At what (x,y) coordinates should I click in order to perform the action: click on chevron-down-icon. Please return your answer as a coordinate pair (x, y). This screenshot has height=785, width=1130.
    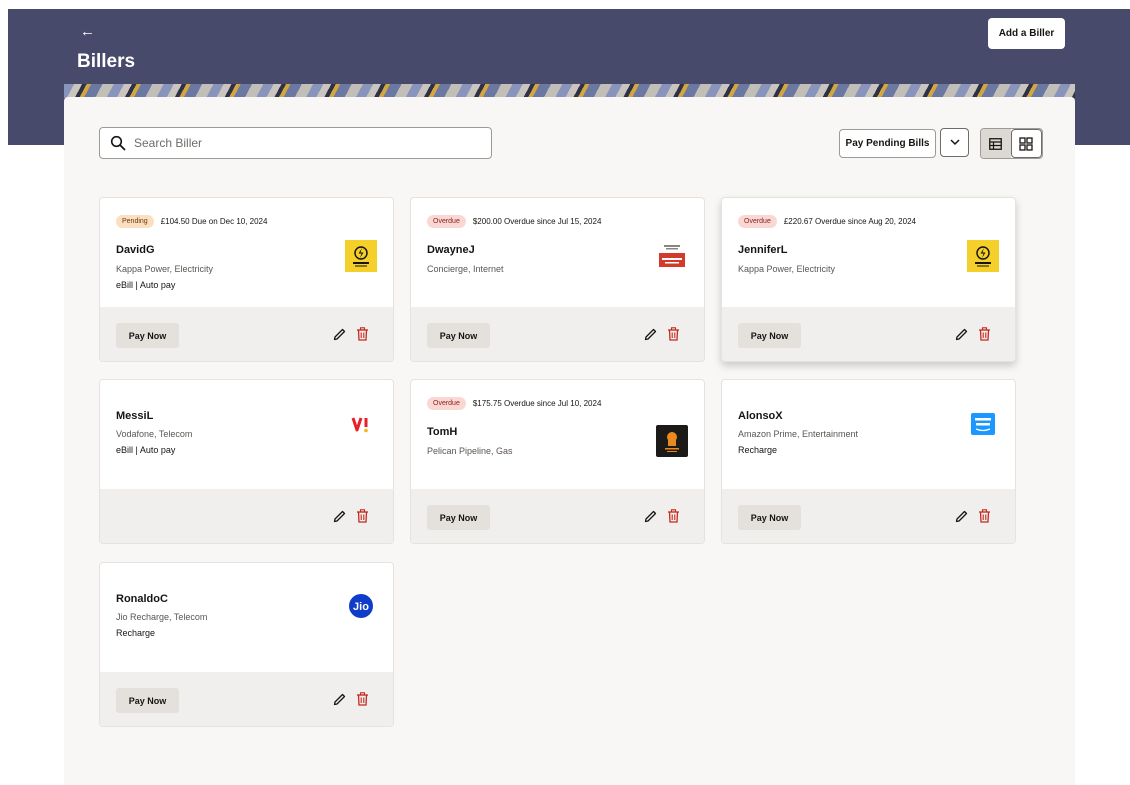
    Looking at the image, I should click on (954, 142).